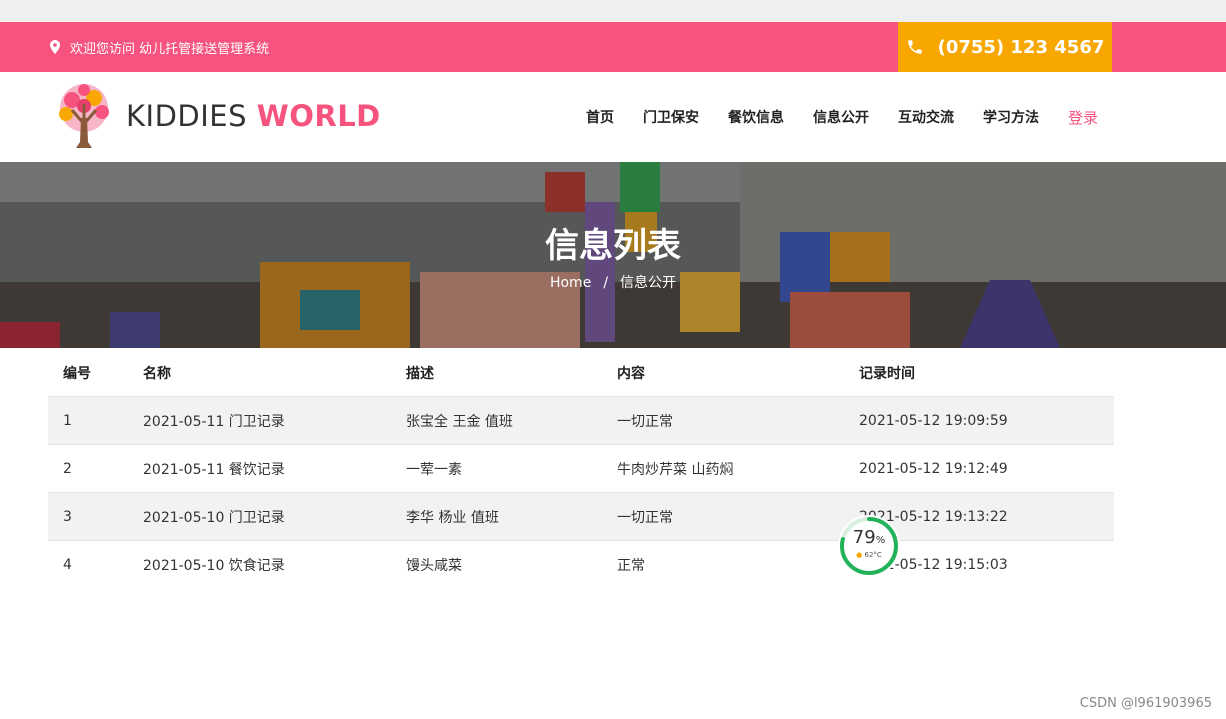 Image resolution: width=1226 pixels, height=719 pixels. I want to click on welcome-text: 欢迎您访问 幼儿托管接送管理系统, so click(170, 49).